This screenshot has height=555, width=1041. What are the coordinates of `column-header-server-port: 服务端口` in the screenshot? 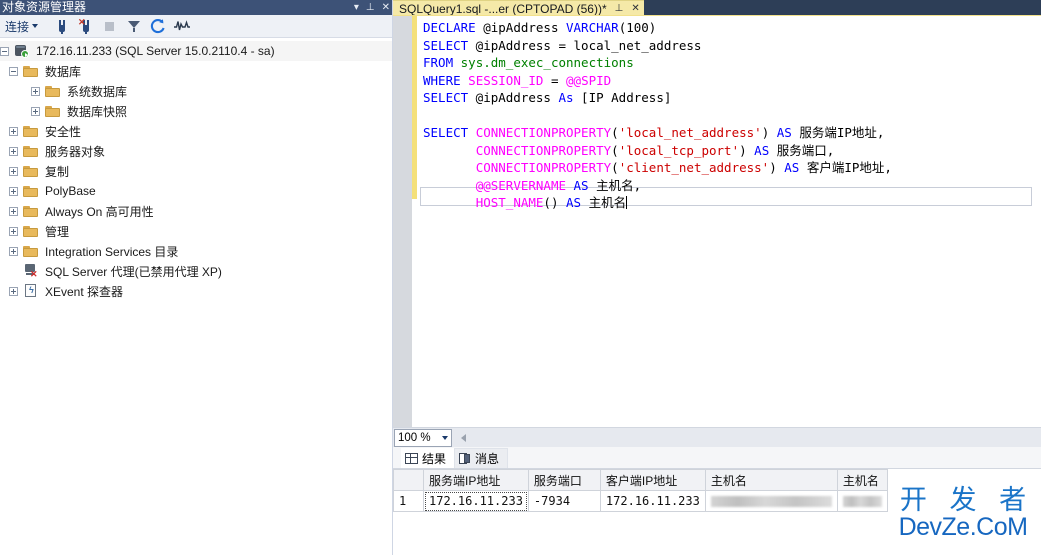 It's located at (564, 480).